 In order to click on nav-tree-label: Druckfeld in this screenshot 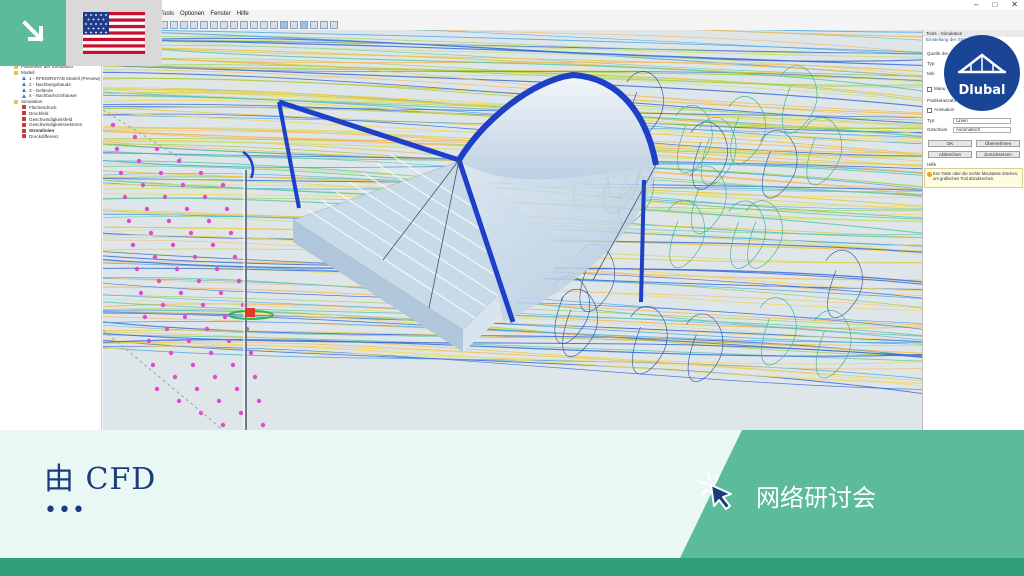, I will do `click(39, 113)`.